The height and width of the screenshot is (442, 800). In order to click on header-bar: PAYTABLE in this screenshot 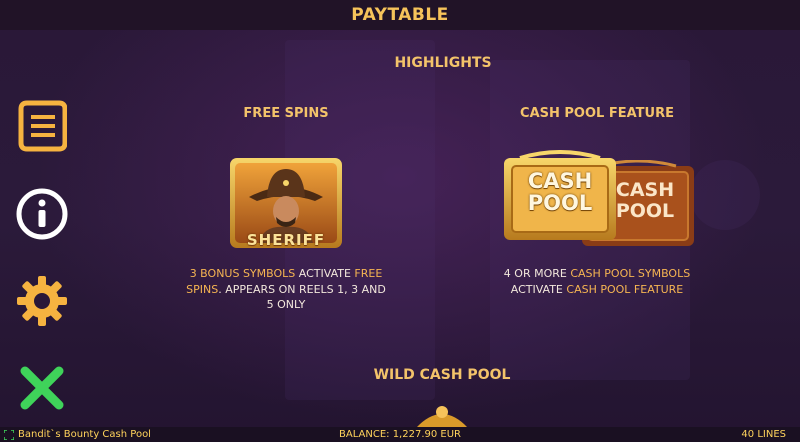, I will do `click(400, 15)`.